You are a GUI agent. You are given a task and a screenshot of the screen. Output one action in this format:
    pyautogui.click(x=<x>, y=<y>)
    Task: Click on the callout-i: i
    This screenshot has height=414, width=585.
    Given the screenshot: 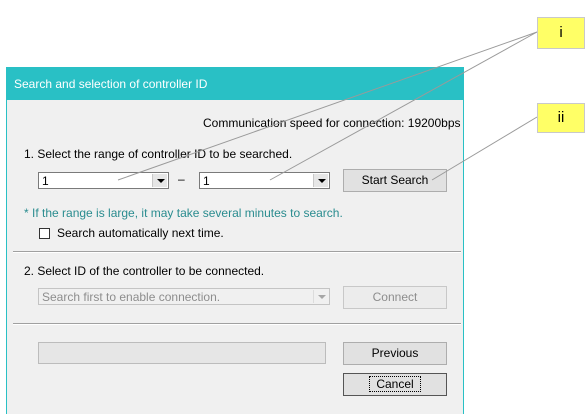 What is the action you would take?
    pyautogui.click(x=561, y=33)
    